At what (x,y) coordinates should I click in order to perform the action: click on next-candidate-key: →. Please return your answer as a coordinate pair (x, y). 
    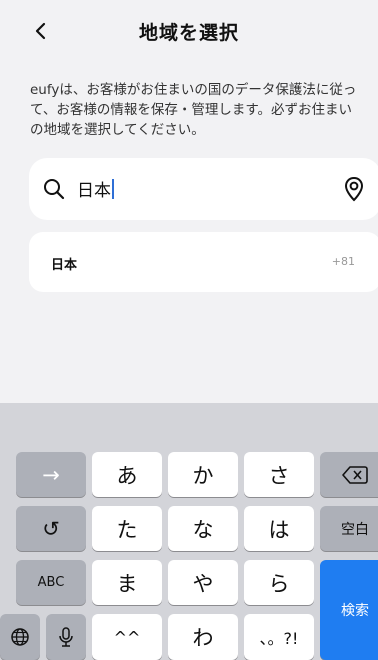
    Looking at the image, I should click on (51, 474).